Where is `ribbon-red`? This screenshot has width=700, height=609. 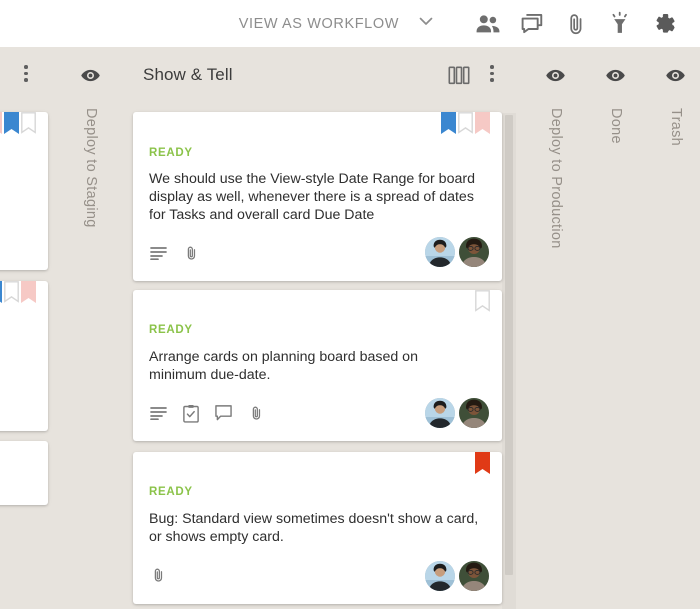
ribbon-red is located at coordinates (482, 463).